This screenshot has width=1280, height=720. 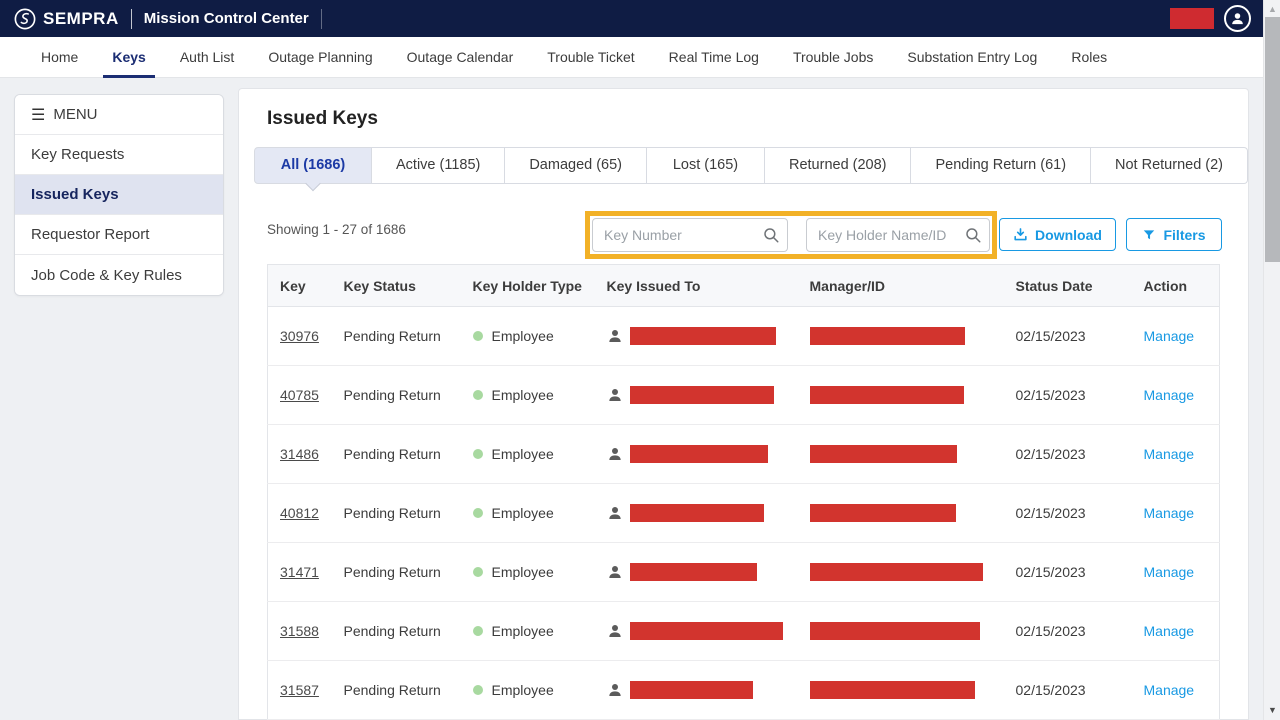 I want to click on key-number-link: 30976, so click(x=299, y=336).